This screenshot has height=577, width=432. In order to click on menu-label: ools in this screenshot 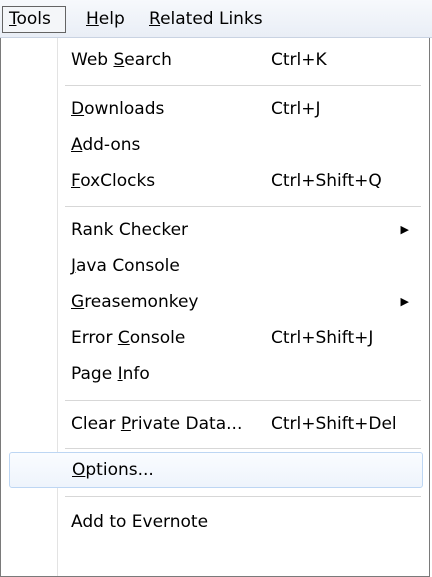, I will do `click(33, 19)`.